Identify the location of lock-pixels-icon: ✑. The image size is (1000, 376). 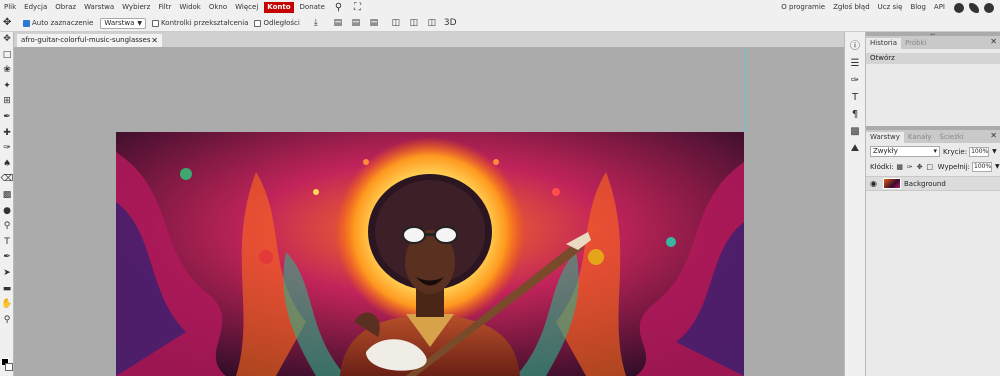
(910, 167).